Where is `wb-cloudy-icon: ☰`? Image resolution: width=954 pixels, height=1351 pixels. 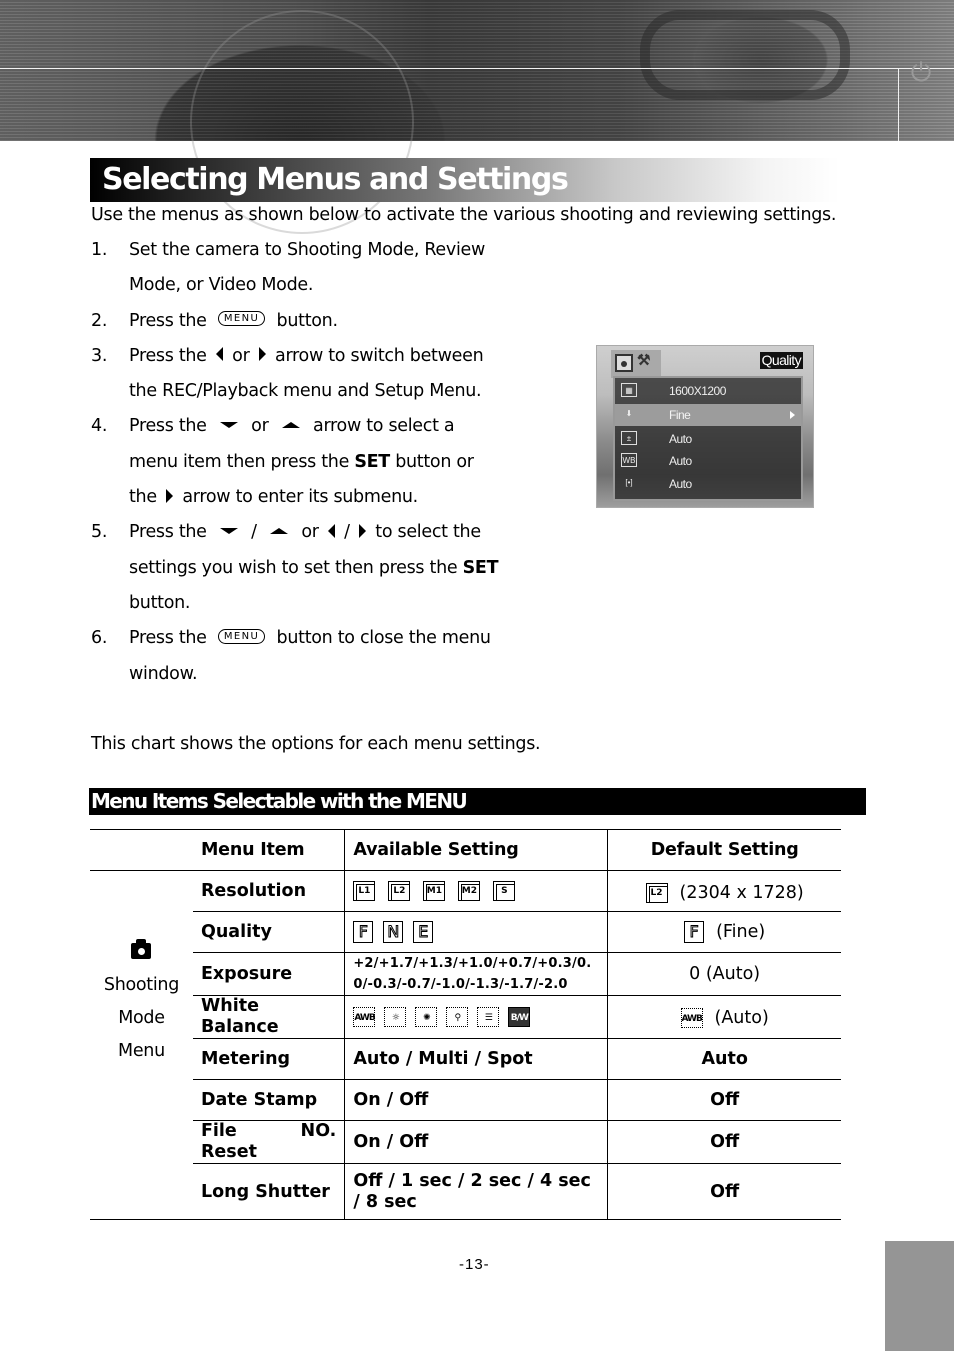 wb-cloudy-icon: ☰ is located at coordinates (488, 1017).